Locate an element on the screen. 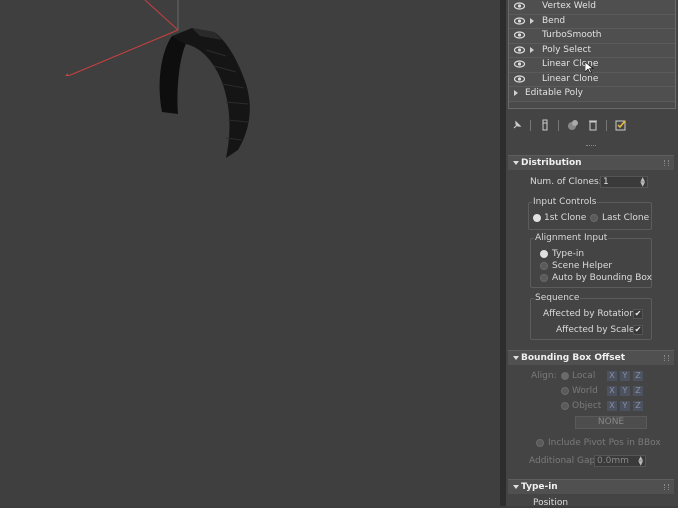 Image resolution: width=678 pixels, height=508 pixels. rollout-title: Bounding Box Offset is located at coordinates (573, 358).